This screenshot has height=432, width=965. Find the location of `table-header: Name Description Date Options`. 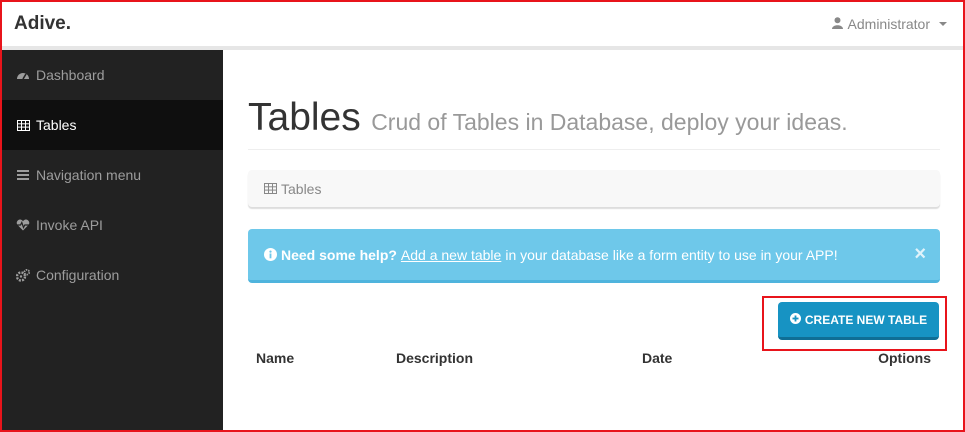

table-header: Name Description Date Options is located at coordinates (594, 359).